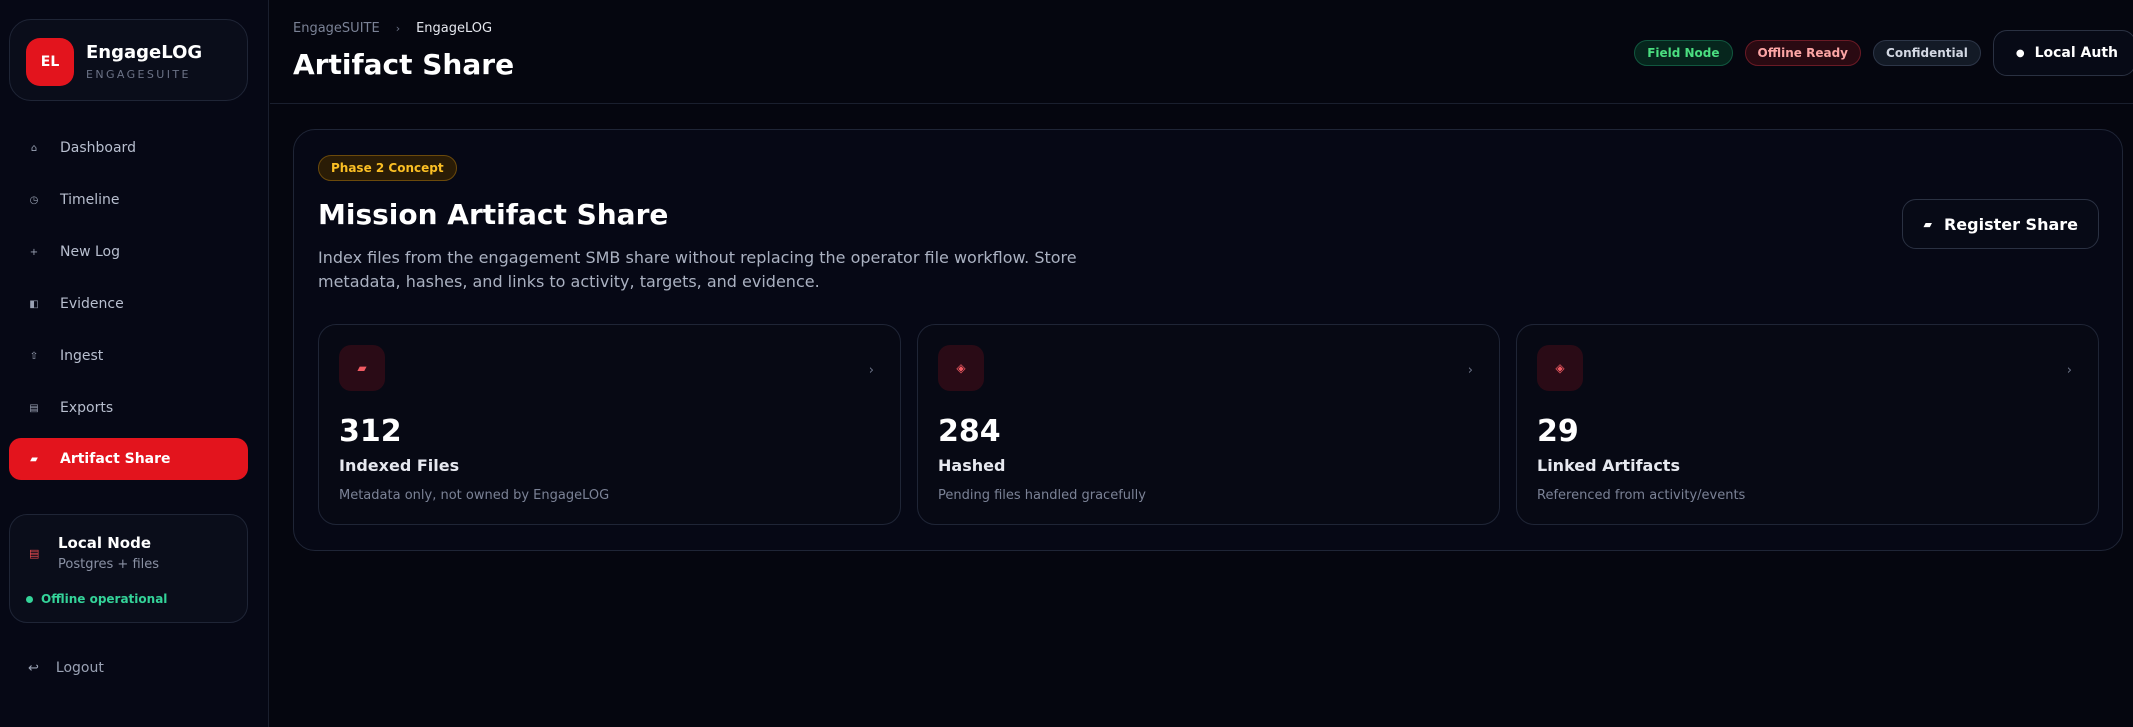 This screenshot has width=2133, height=727. Describe the element at coordinates (972, 465) in the screenshot. I see `stat-label: Hashed` at that location.